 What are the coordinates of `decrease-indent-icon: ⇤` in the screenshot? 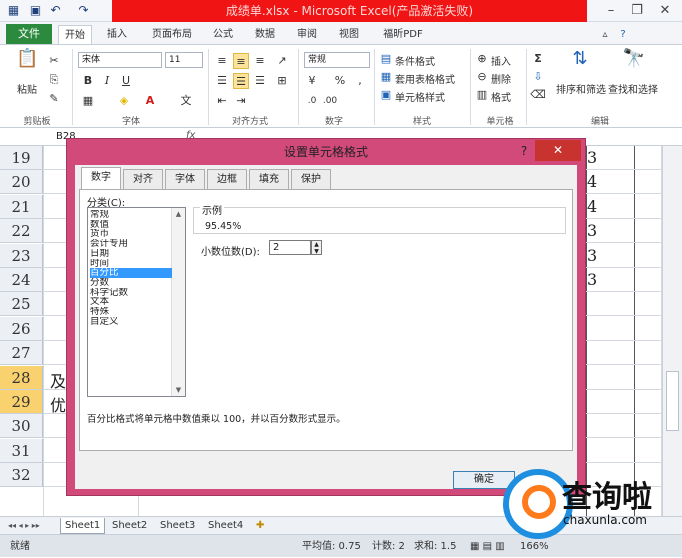 It's located at (222, 101).